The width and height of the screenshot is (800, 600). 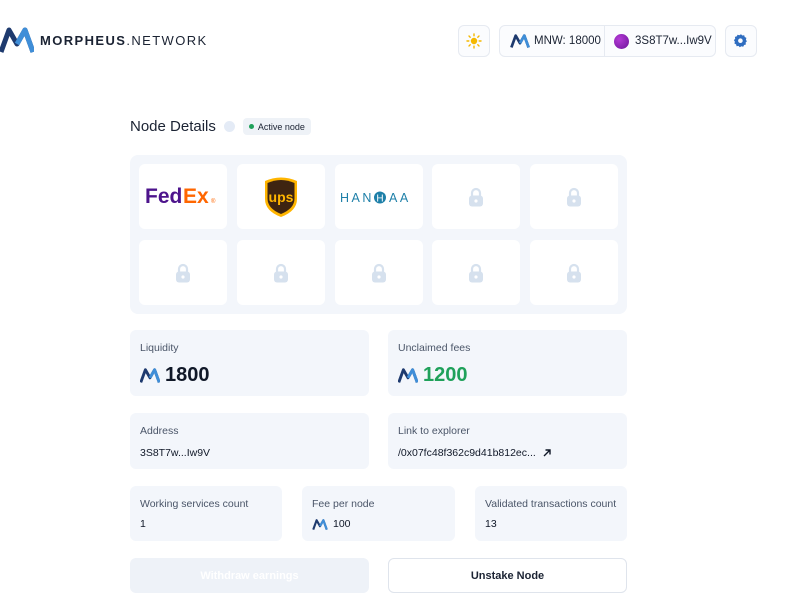 I want to click on svg-text: Fed, so click(x=163, y=196).